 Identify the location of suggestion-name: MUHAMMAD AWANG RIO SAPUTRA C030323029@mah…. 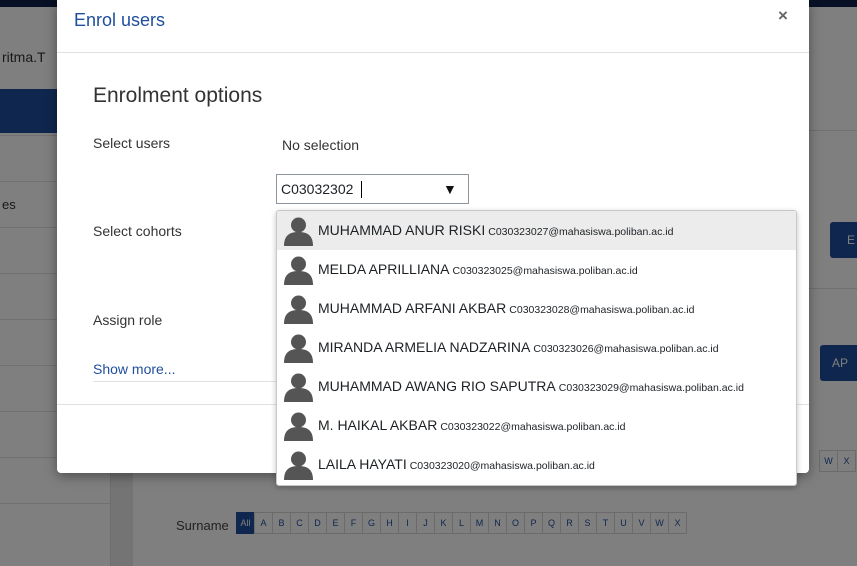
(531, 386).